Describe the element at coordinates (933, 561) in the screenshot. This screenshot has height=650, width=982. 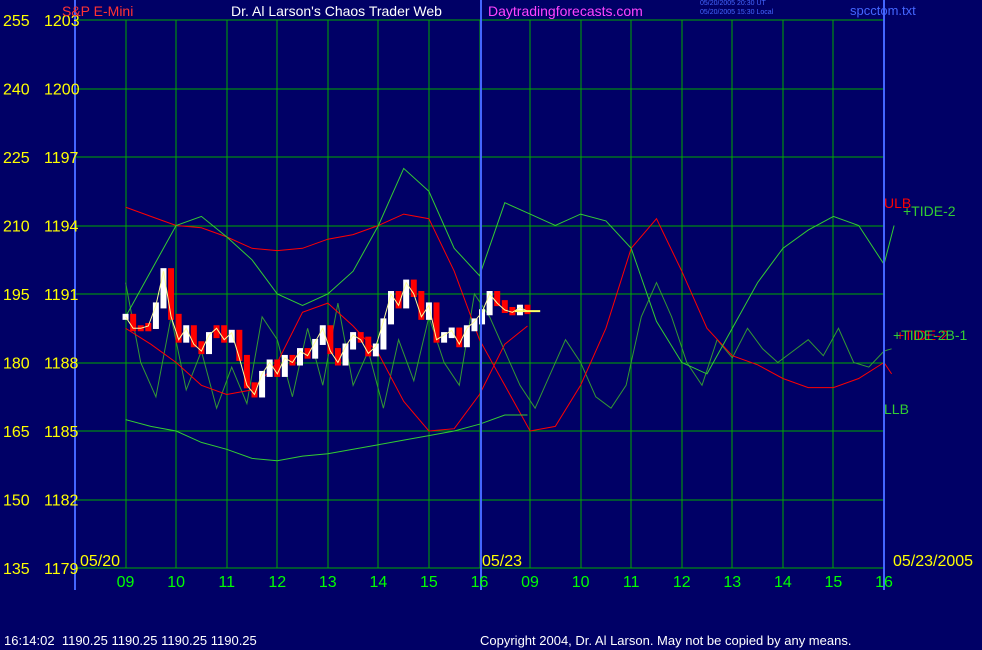
I see `date-label: 05/23/2005` at that location.